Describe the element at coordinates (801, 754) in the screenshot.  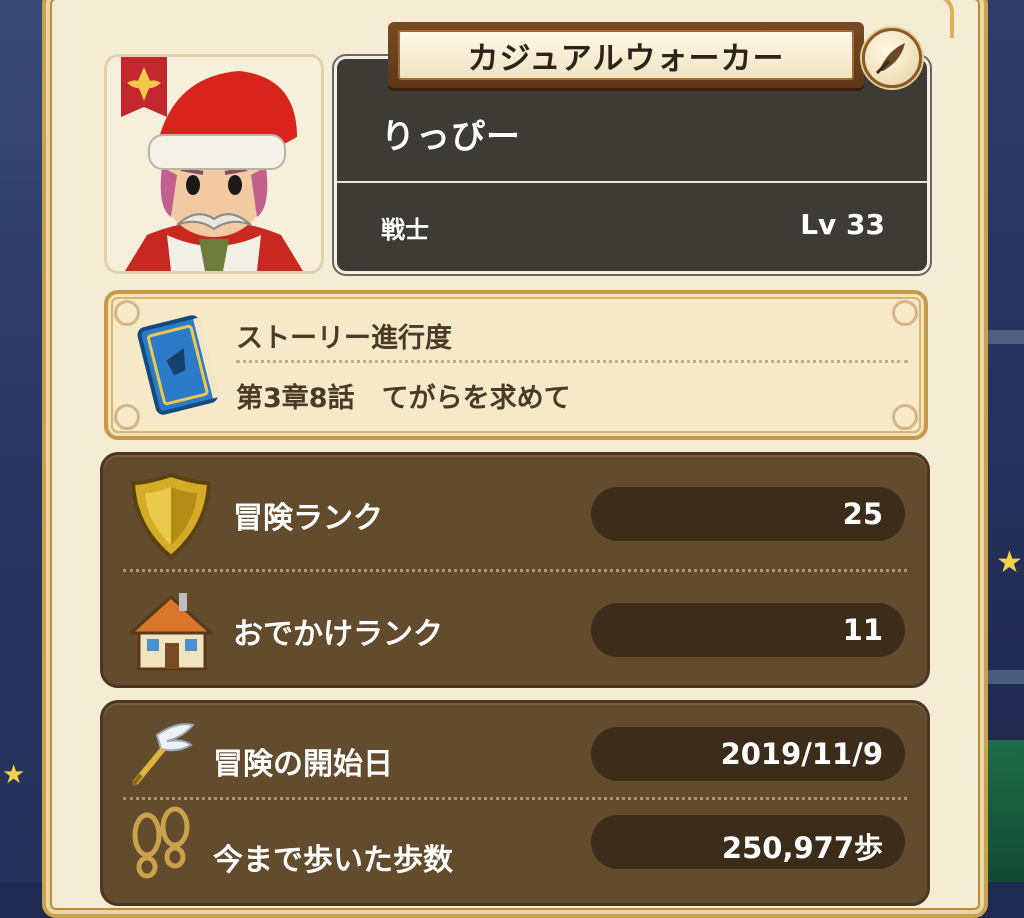
I see `start-date-value: 2019/11/9` at that location.